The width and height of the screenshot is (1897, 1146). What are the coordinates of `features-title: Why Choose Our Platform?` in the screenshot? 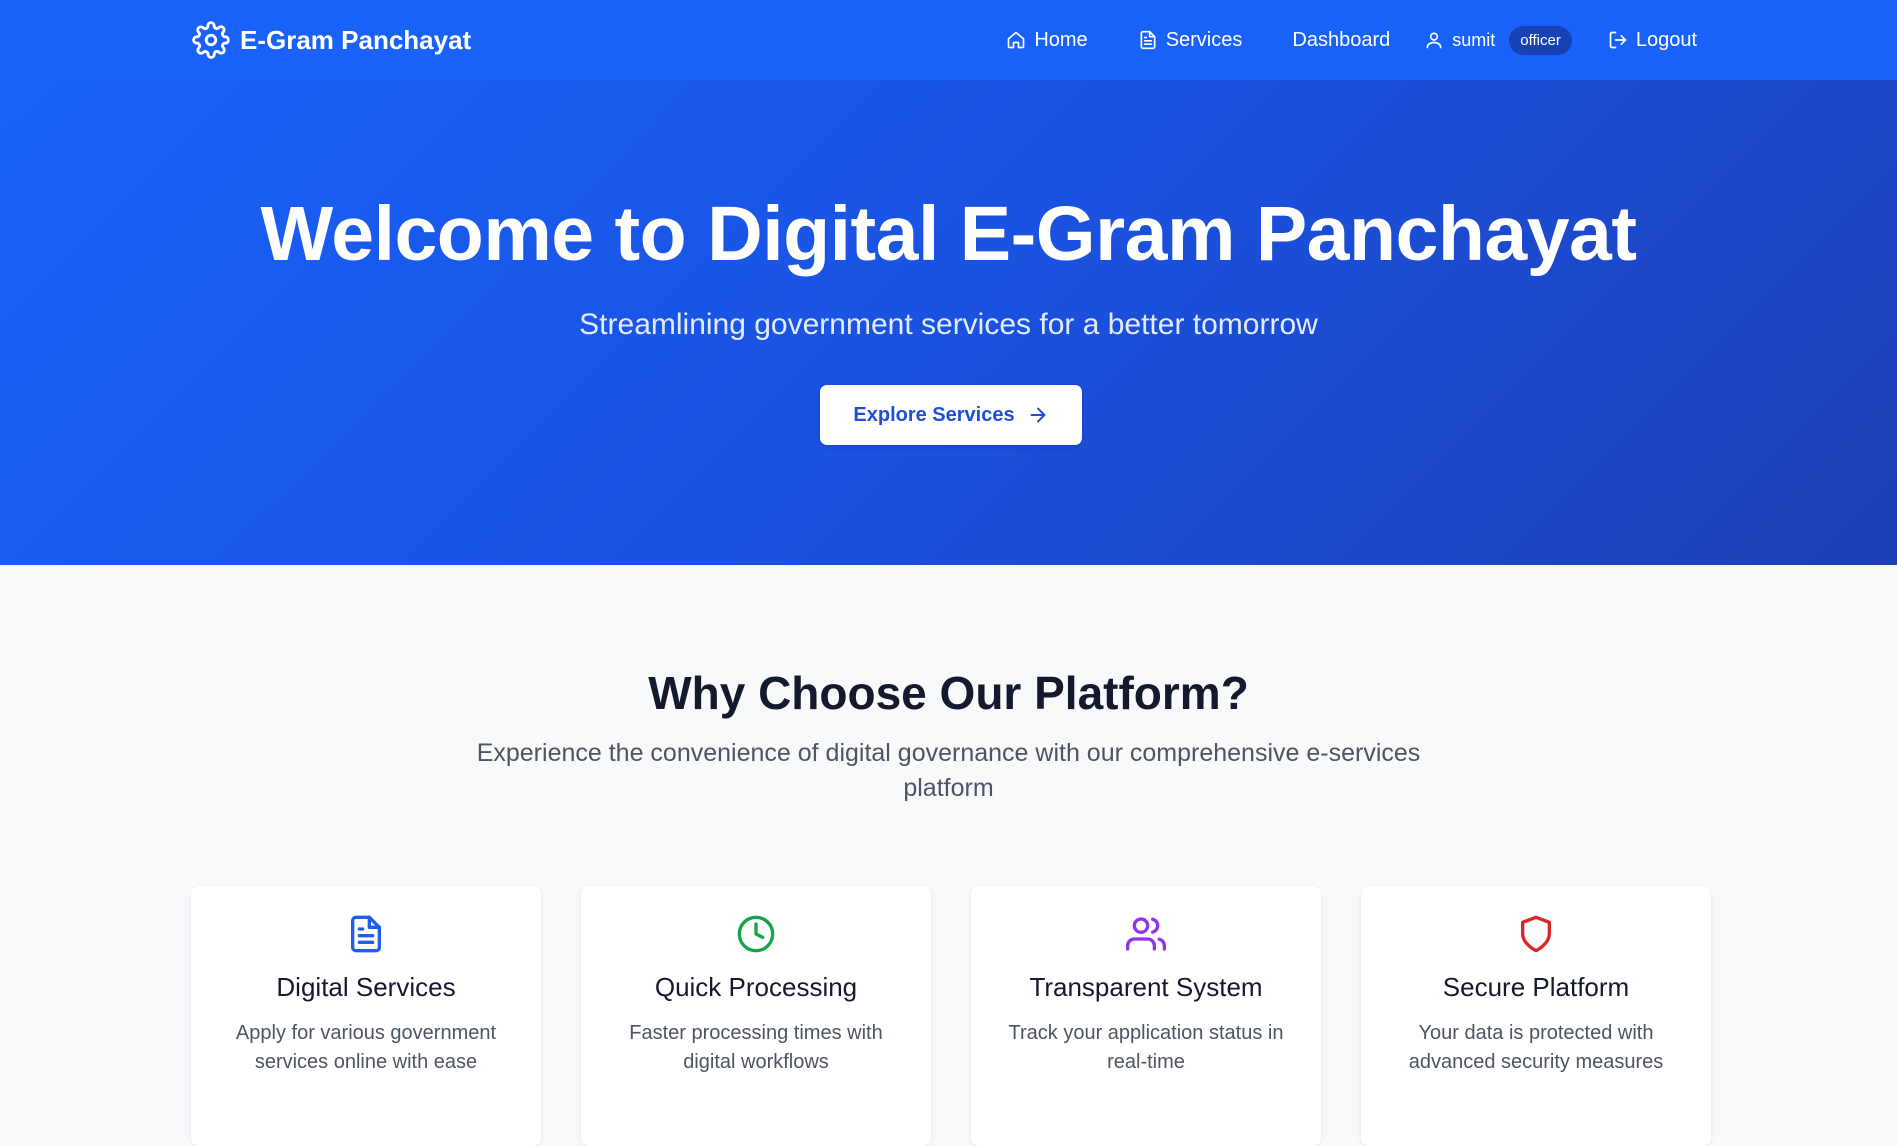 It's located at (948, 693).